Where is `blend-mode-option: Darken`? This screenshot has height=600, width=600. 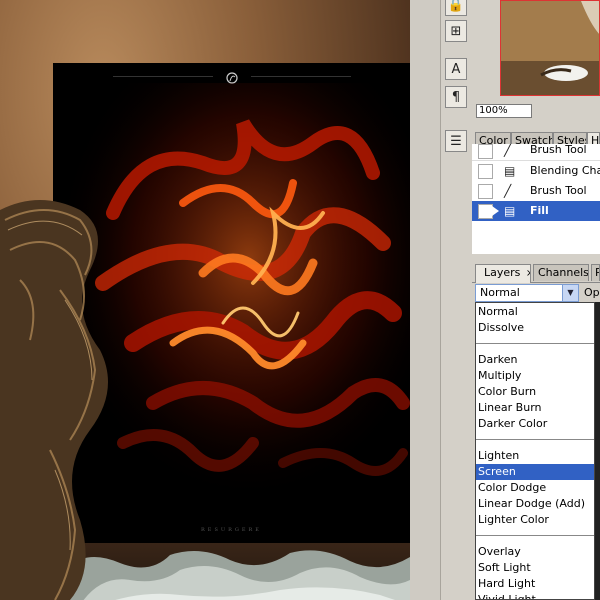 blend-mode-option: Darken is located at coordinates (535, 360).